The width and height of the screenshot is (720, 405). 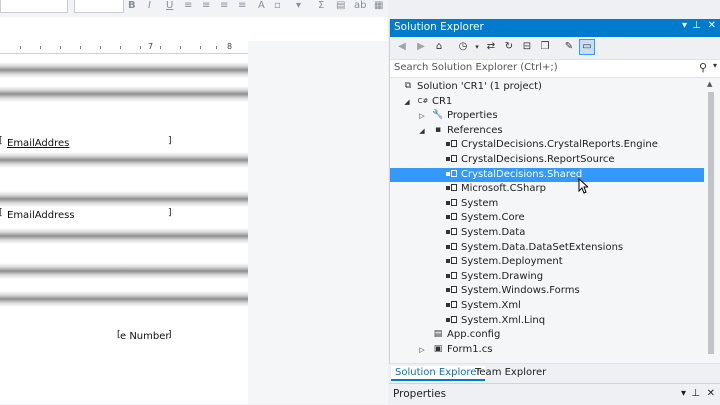 I want to click on collapse-all-icon: ⊟, so click(x=527, y=47).